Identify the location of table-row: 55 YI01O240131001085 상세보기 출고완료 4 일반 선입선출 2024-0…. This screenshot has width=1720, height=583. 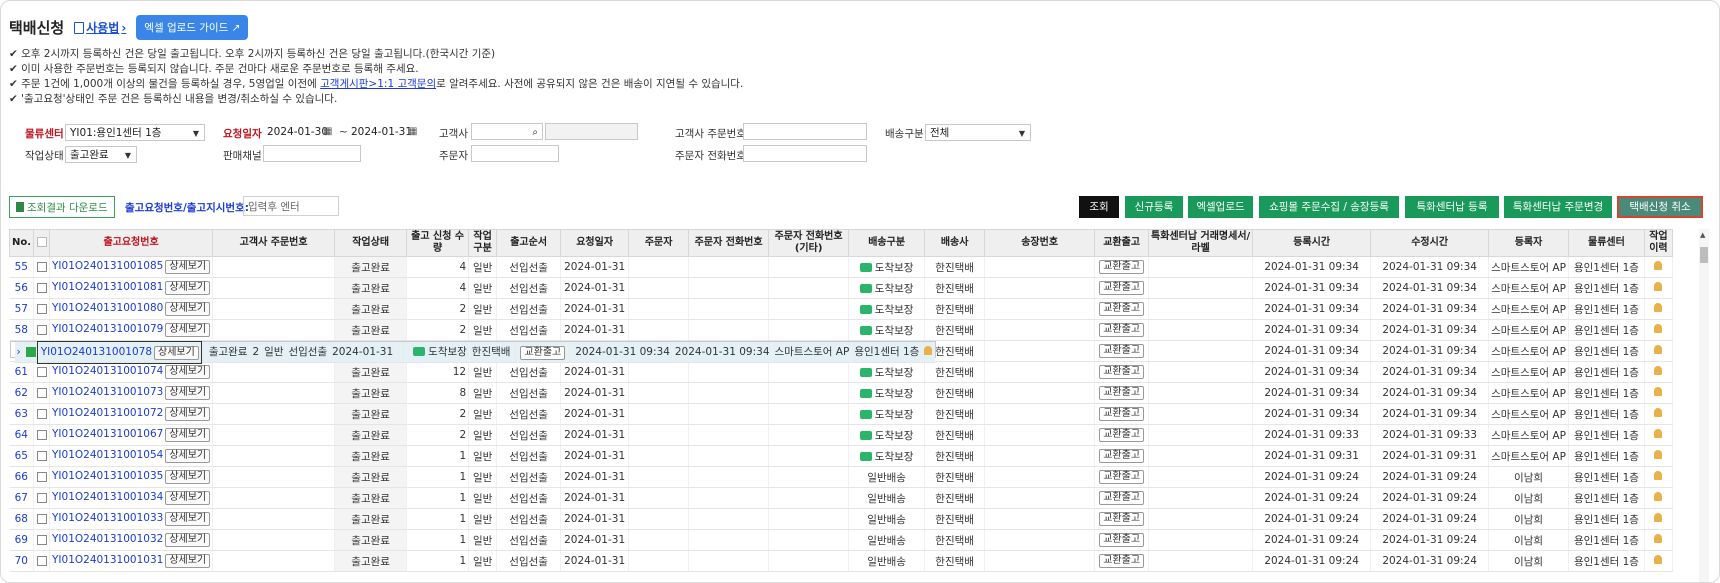
(841, 267).